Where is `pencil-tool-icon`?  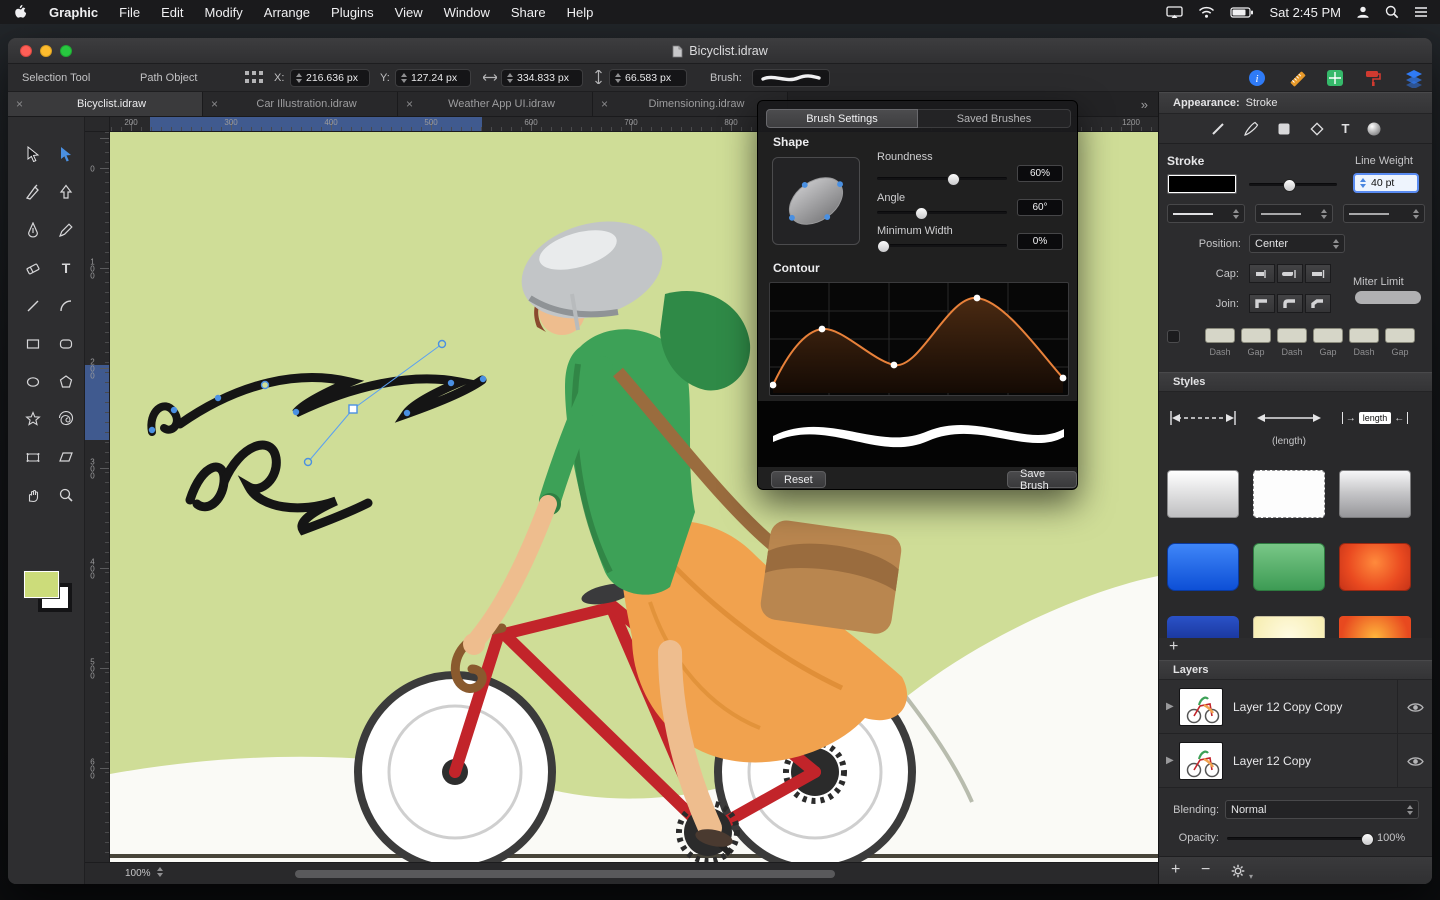 pencil-tool-icon is located at coordinates (66, 230).